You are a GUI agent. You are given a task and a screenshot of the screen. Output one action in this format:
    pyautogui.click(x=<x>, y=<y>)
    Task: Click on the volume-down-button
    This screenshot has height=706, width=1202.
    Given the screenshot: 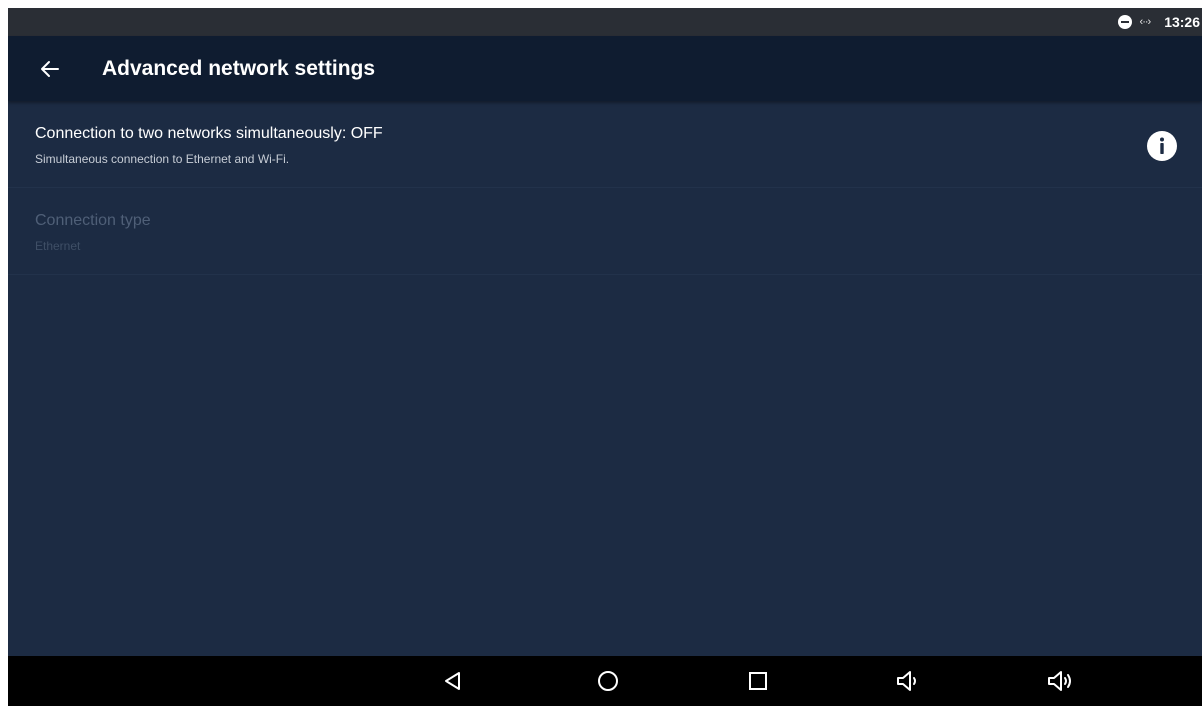 What is the action you would take?
    pyautogui.click(x=909, y=681)
    